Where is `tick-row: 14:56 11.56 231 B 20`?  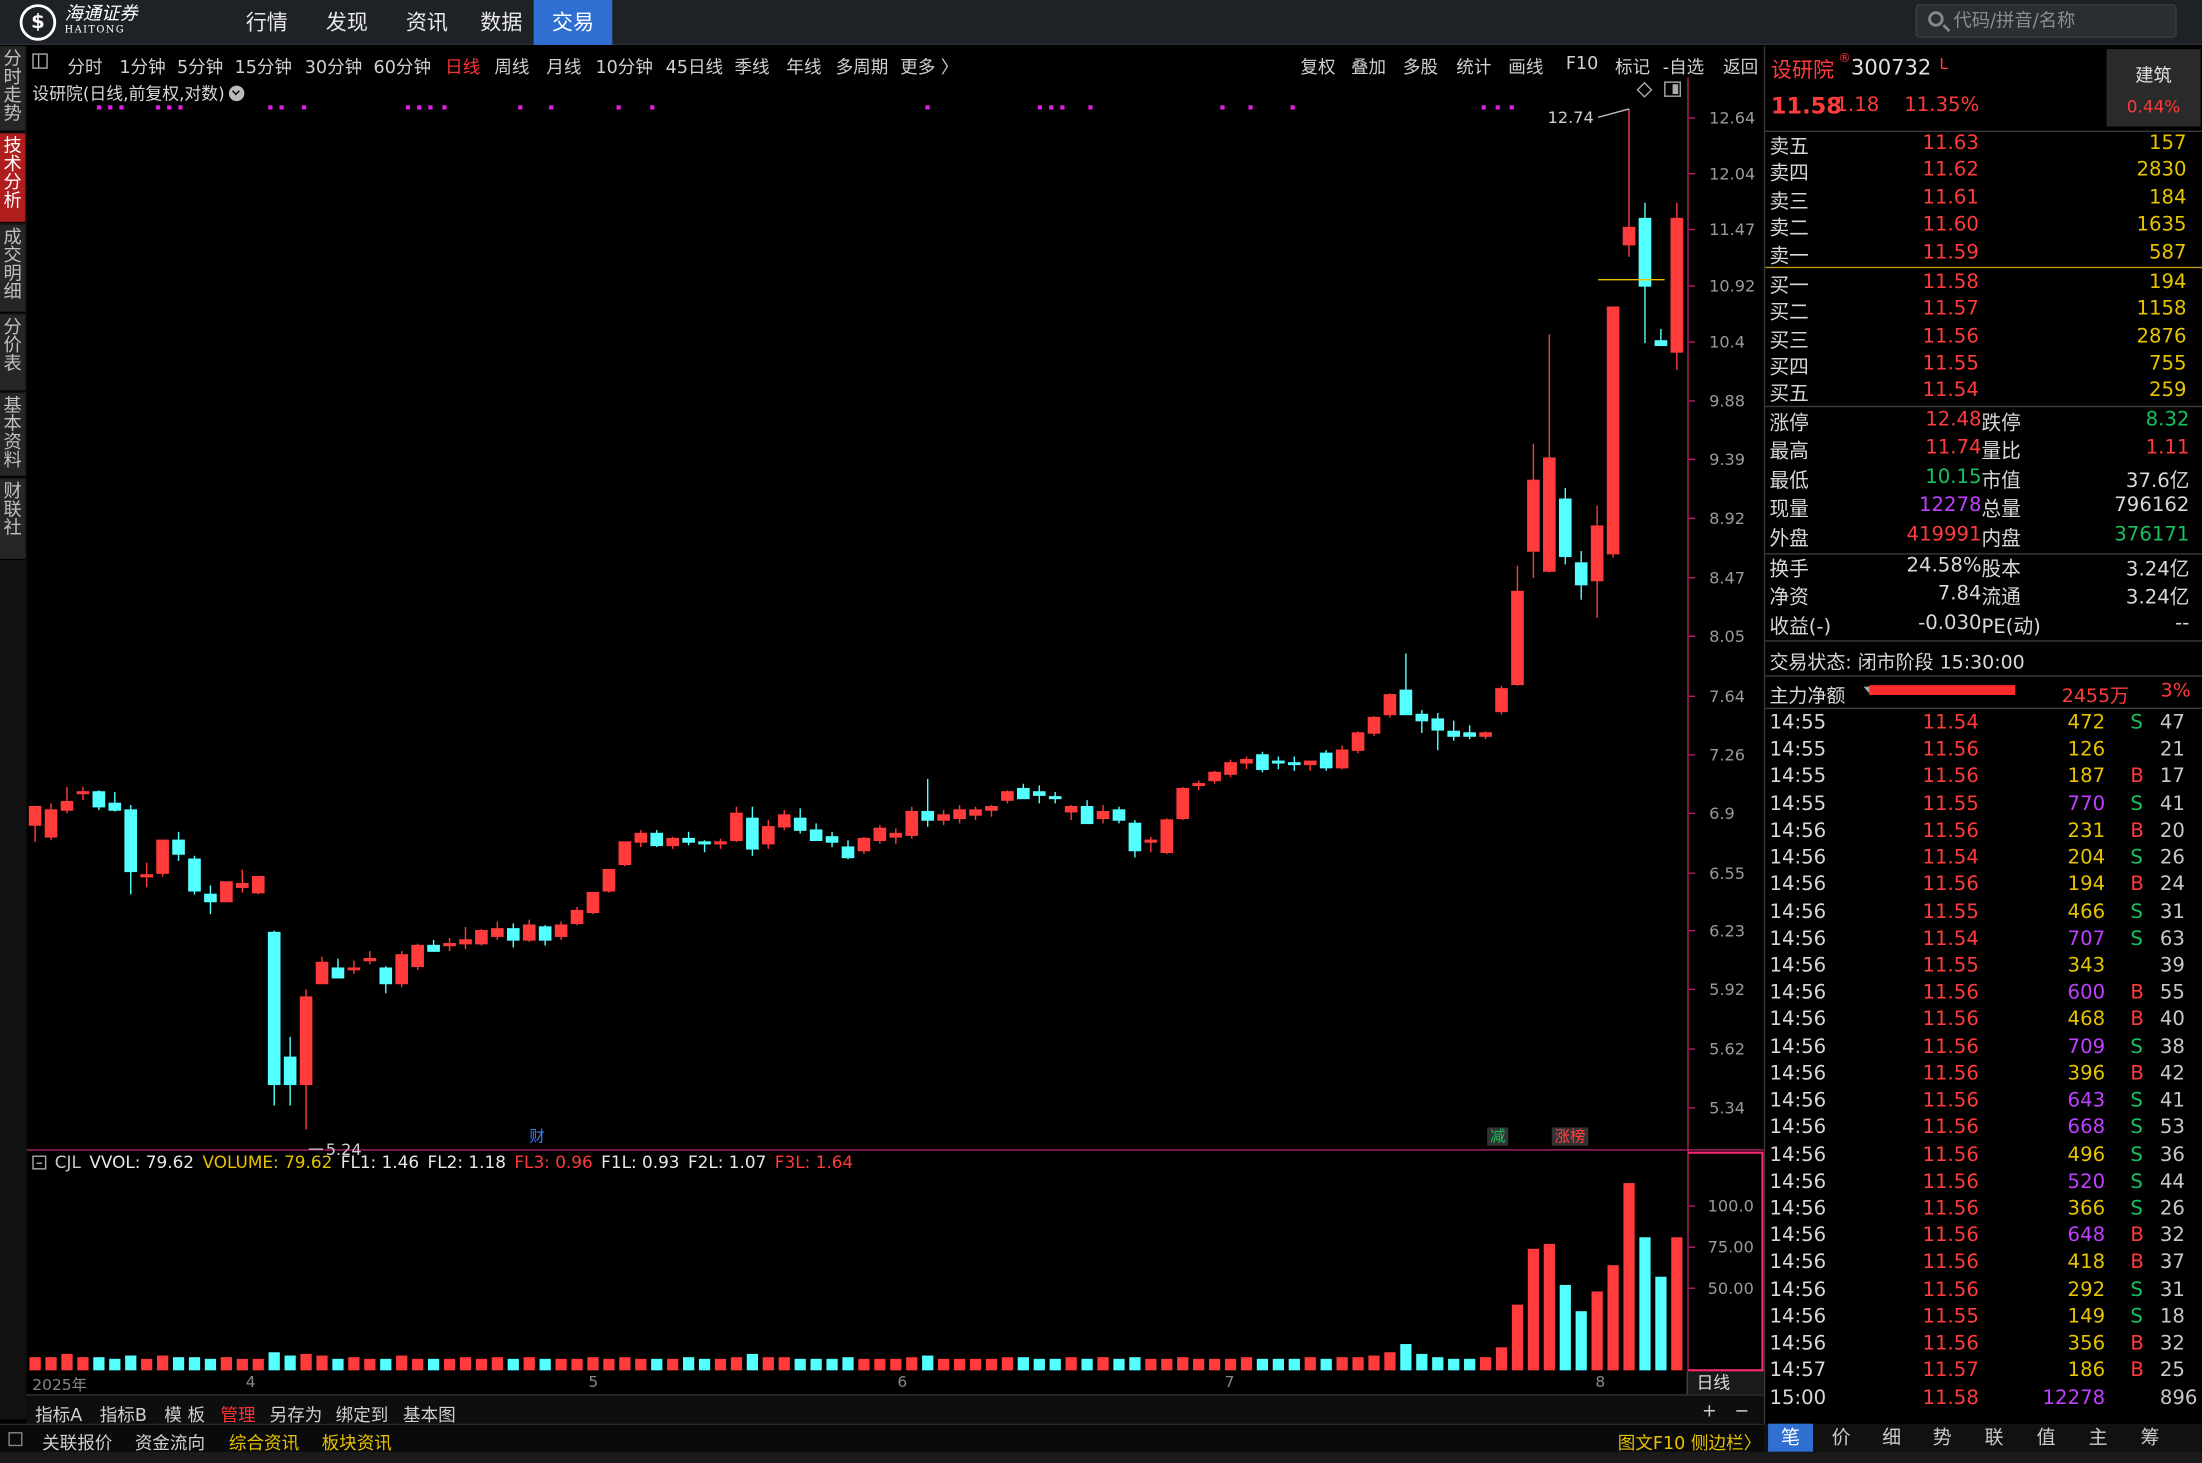
tick-row: 14:56 11.56 231 B 20 is located at coordinates (1983, 833).